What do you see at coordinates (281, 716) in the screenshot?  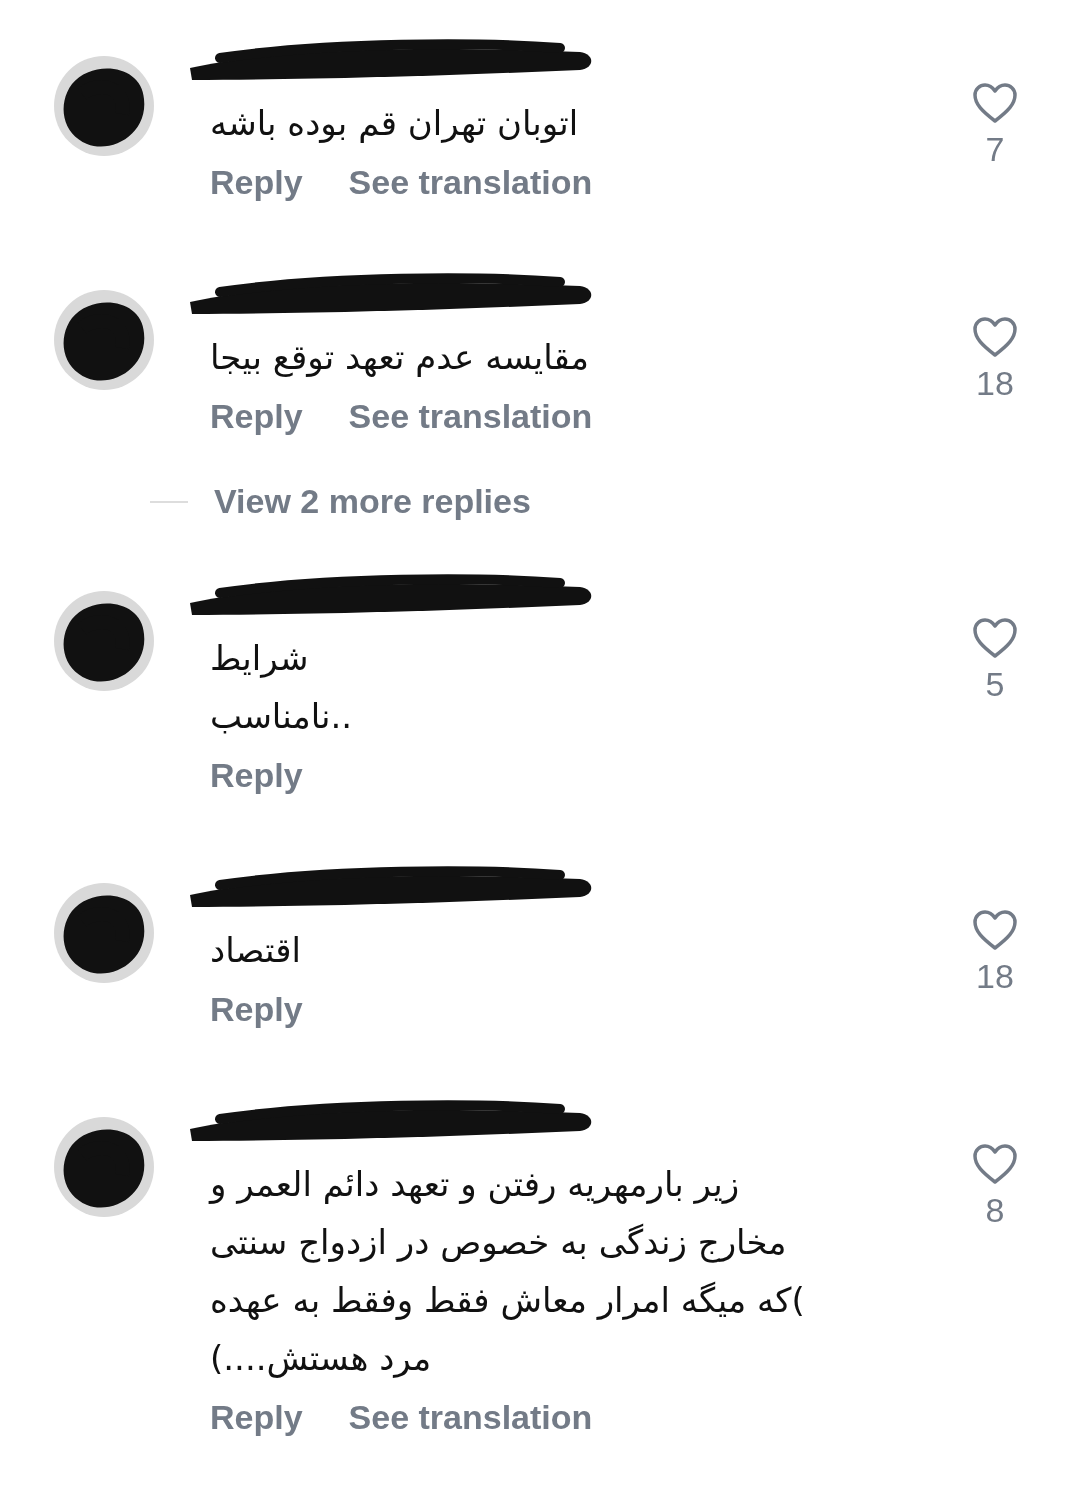 I see `comment-text: ..نامناسب` at bounding box center [281, 716].